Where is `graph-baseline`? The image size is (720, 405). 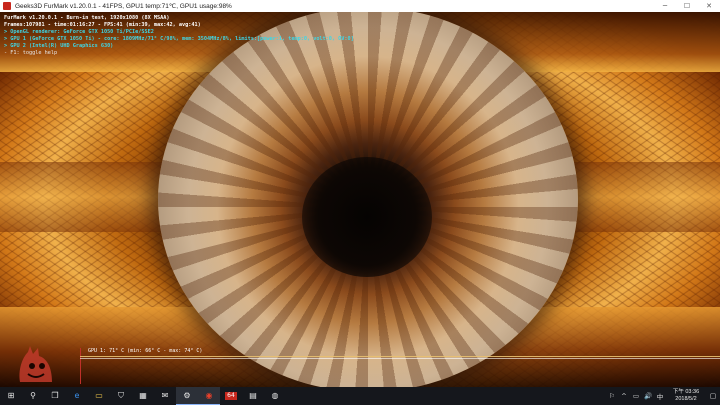 graph-baseline is located at coordinates (400, 358).